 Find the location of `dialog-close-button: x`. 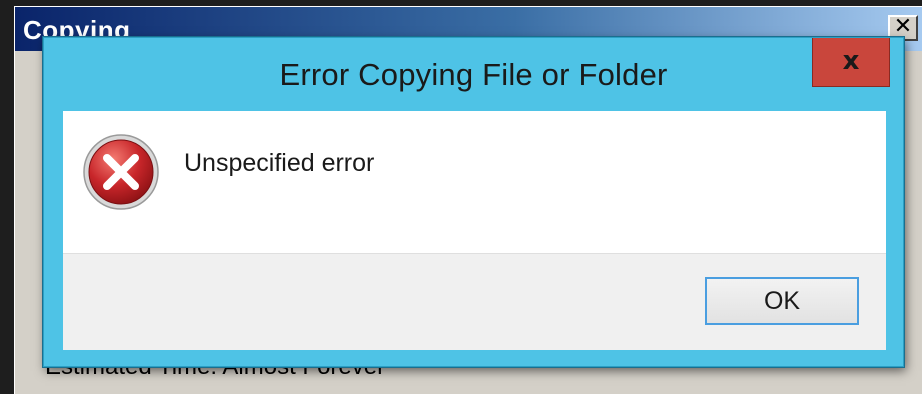

dialog-close-button: x is located at coordinates (851, 62).